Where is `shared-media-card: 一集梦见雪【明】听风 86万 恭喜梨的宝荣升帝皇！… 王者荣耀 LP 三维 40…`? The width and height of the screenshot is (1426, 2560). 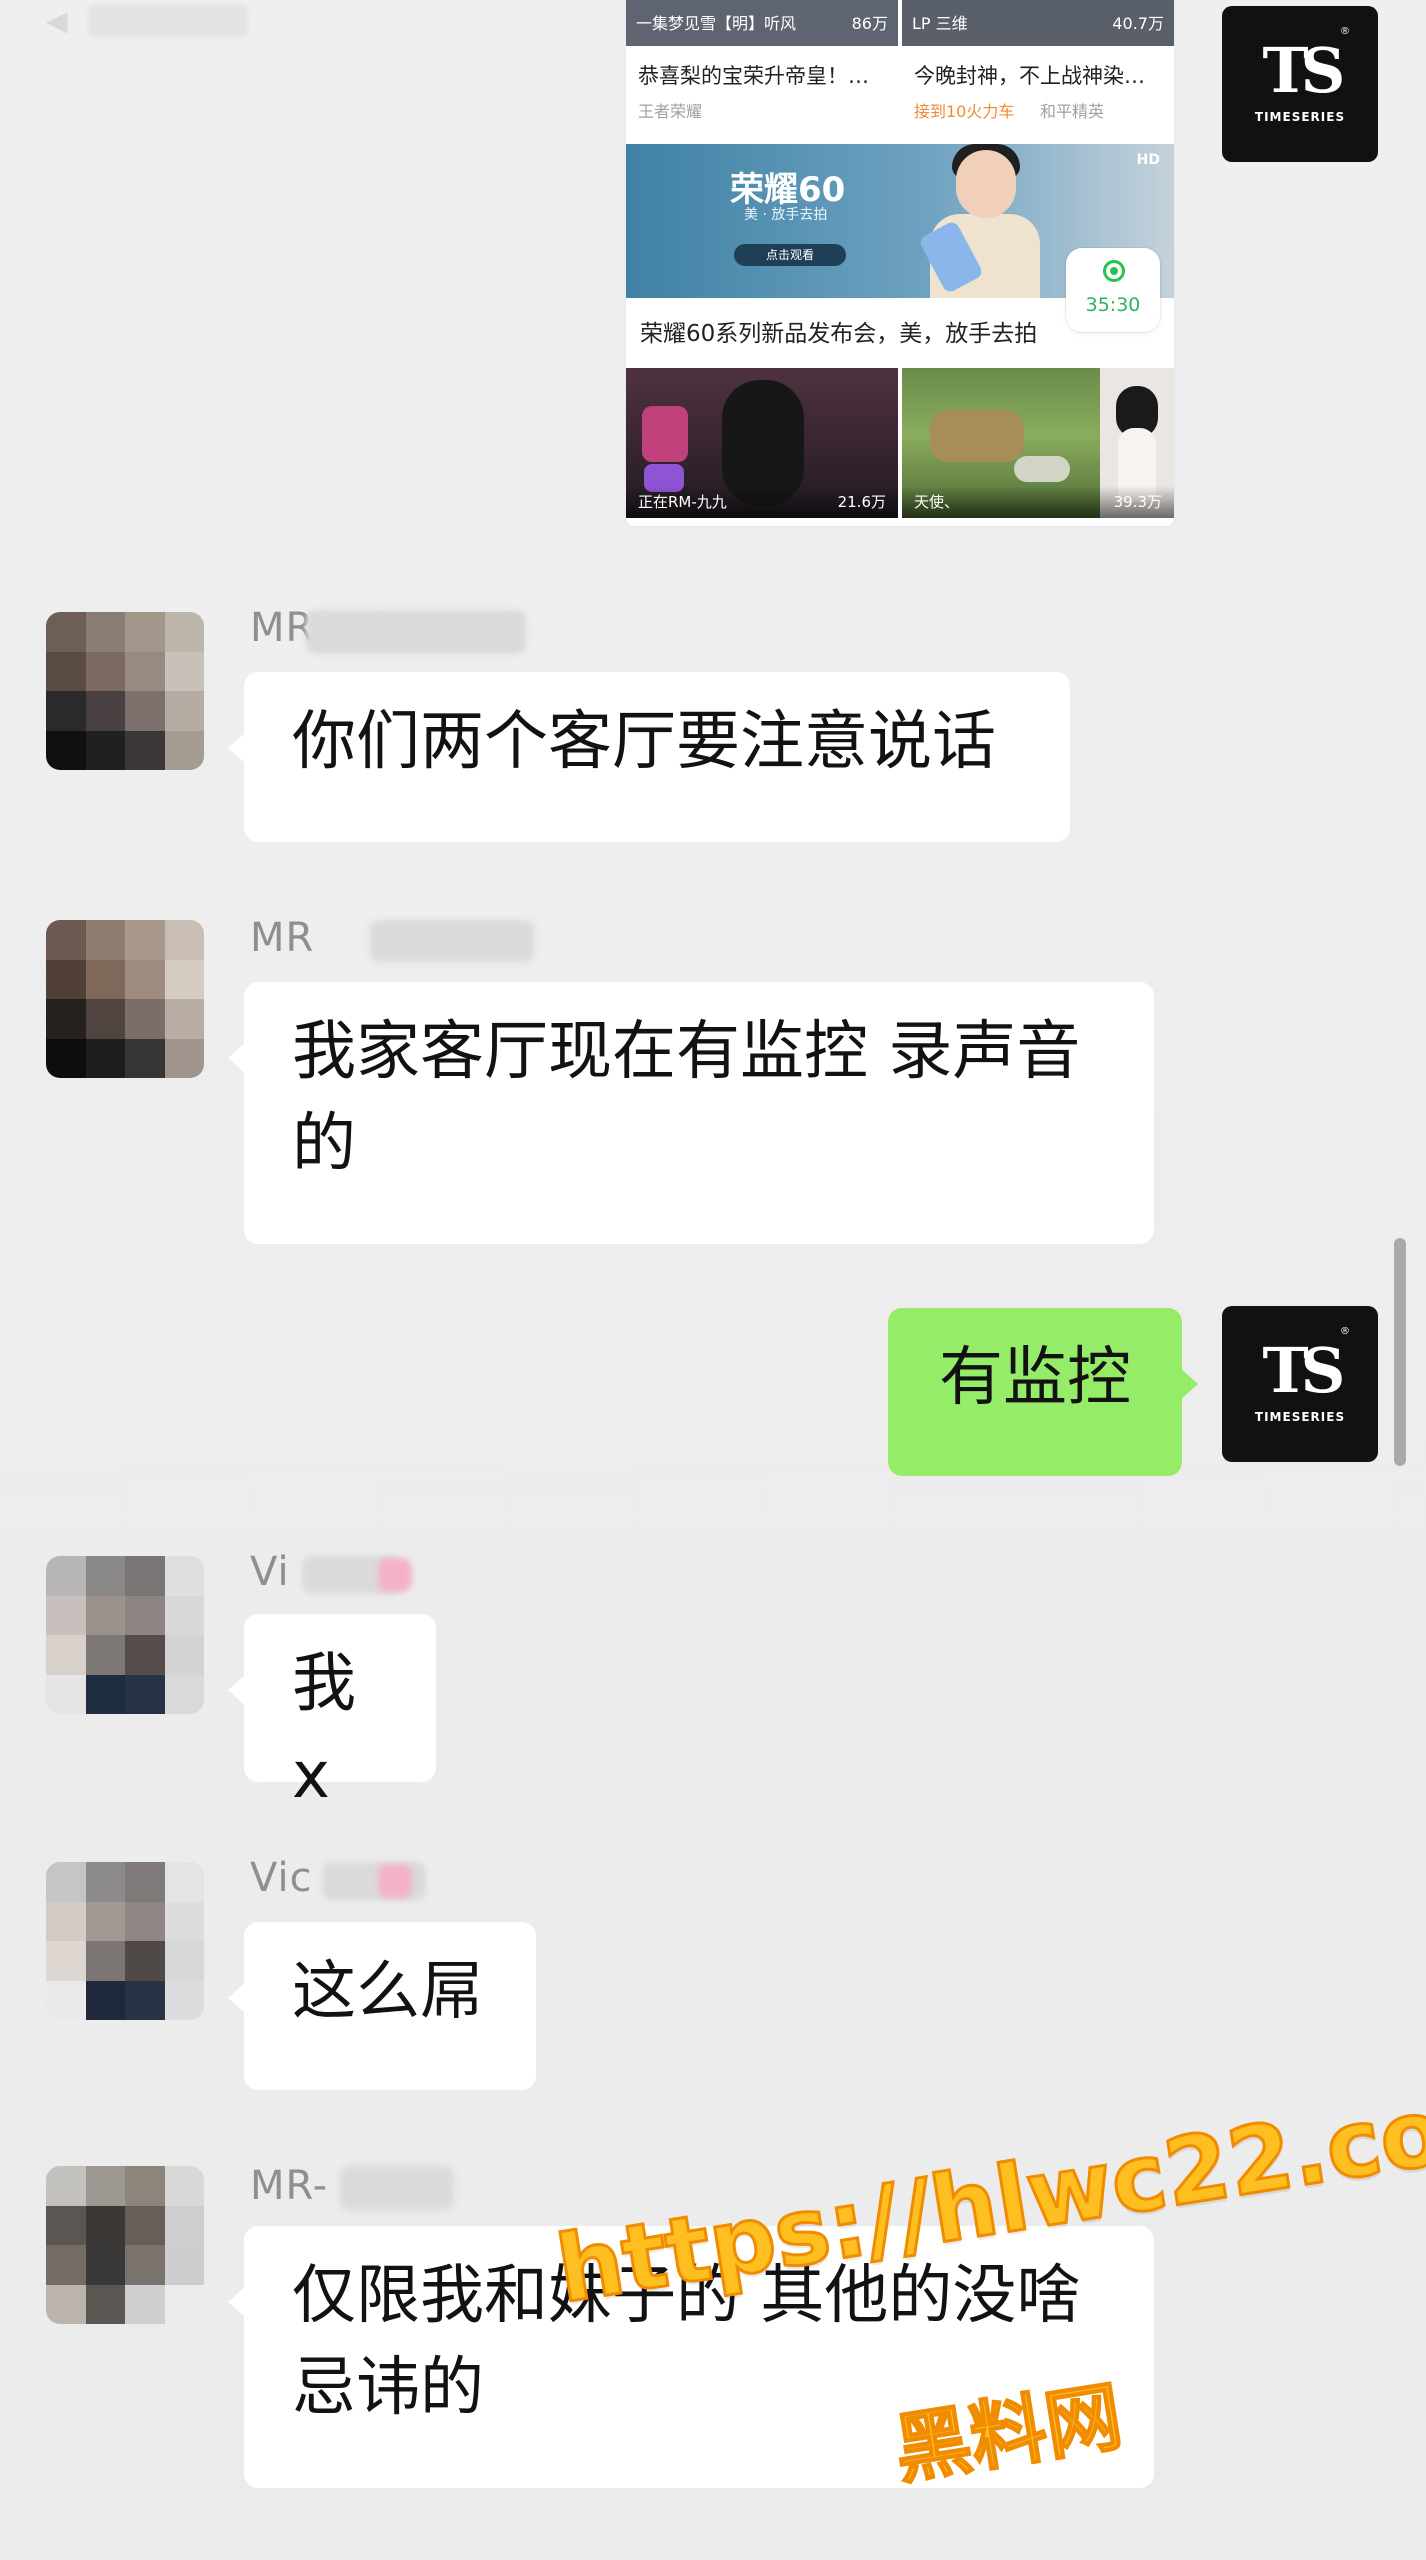
shared-media-card: 一集梦见雪【明】听风 86万 恭喜梨的宝荣升帝皇！… 王者荣耀 LP 三维 40… is located at coordinates (900, 263).